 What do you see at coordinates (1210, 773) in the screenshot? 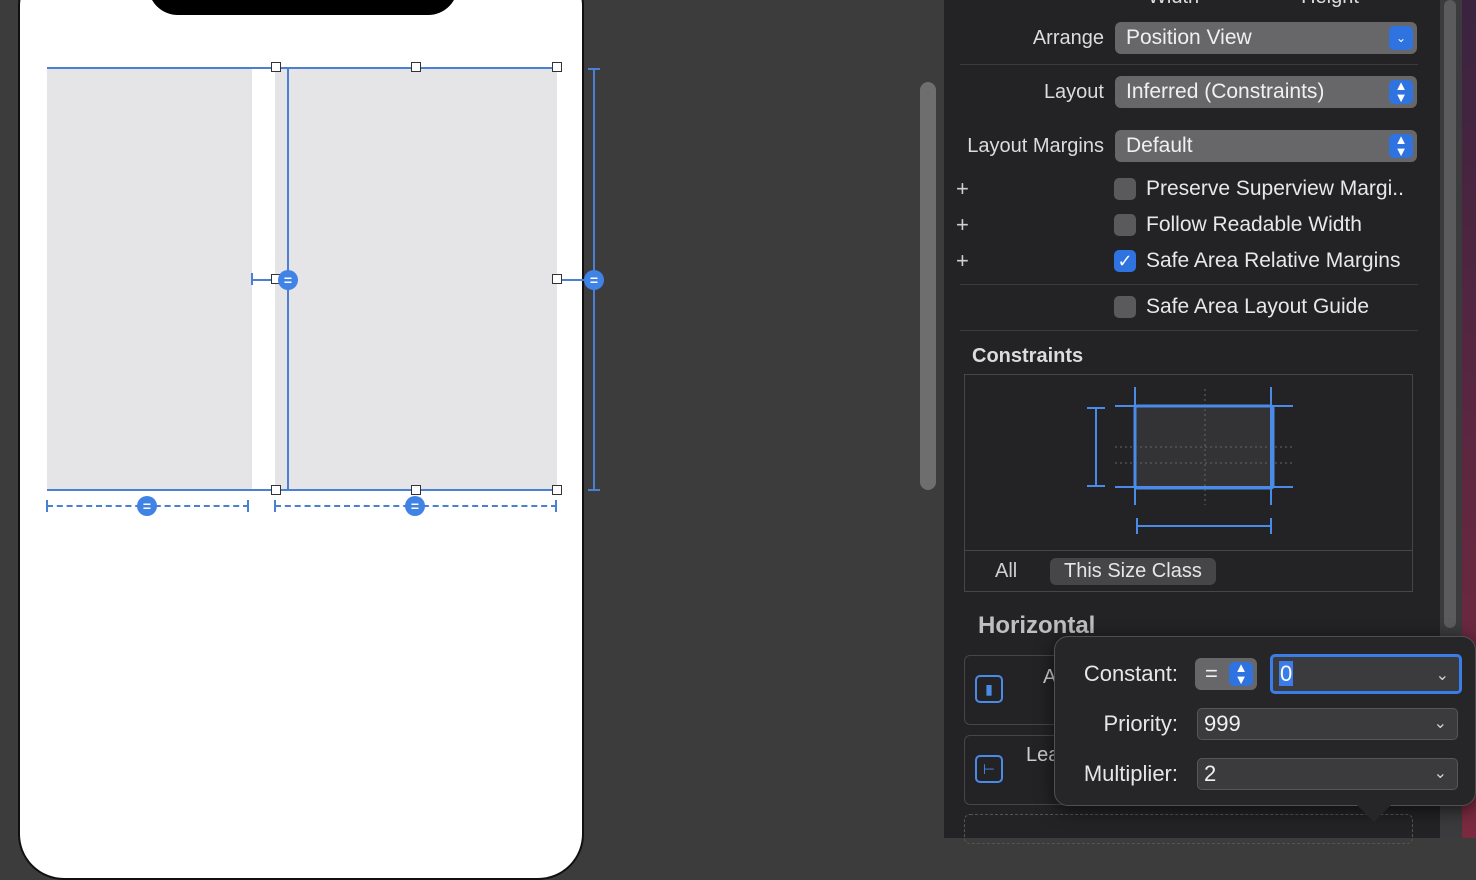
I see `multiplier-value: 2` at bounding box center [1210, 773].